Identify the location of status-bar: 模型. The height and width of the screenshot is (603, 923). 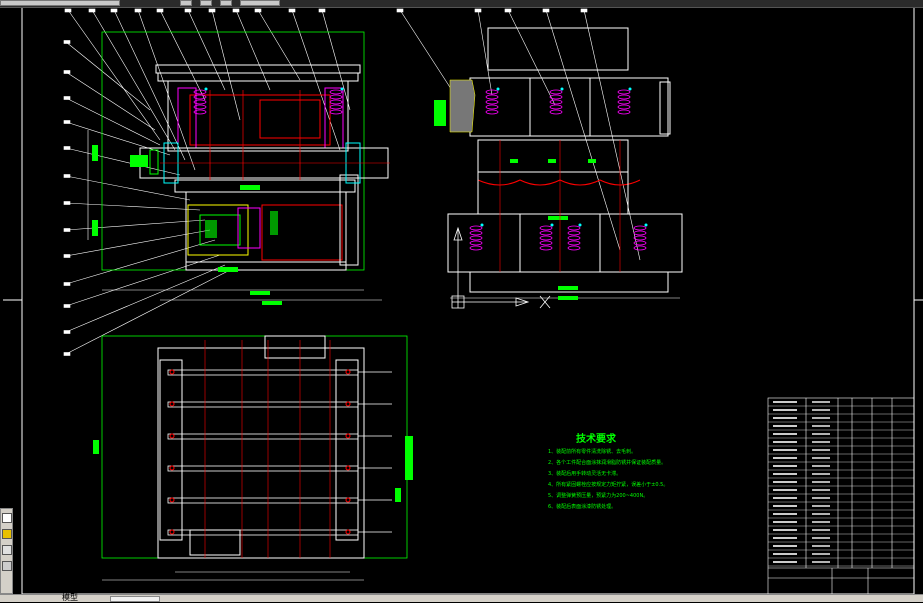
(461, 597).